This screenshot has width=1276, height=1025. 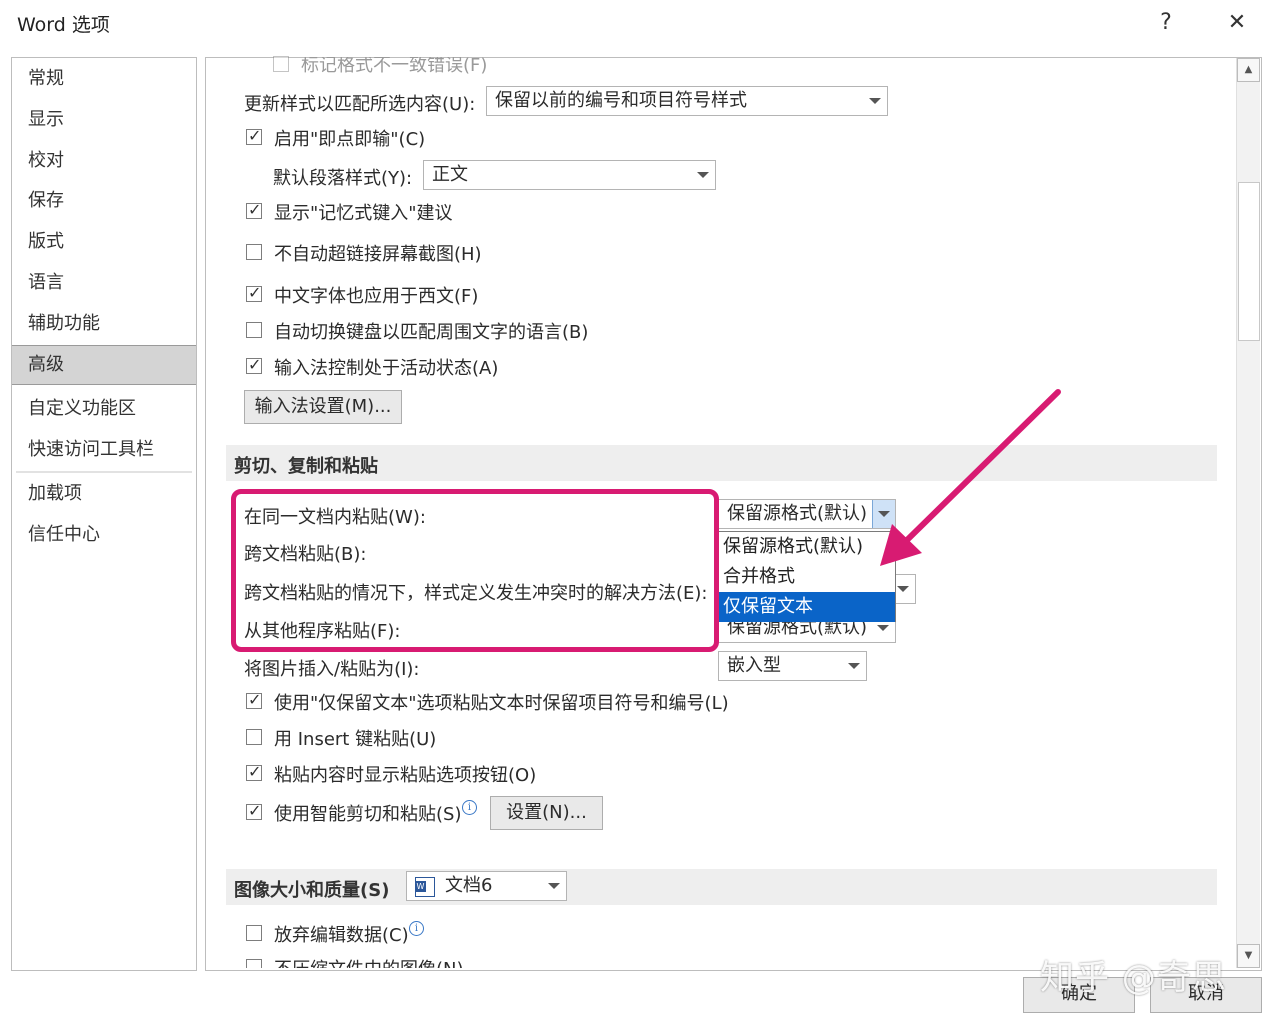 What do you see at coordinates (1133, 978) in the screenshot?
I see `watermark: 知乎 @奇思` at bounding box center [1133, 978].